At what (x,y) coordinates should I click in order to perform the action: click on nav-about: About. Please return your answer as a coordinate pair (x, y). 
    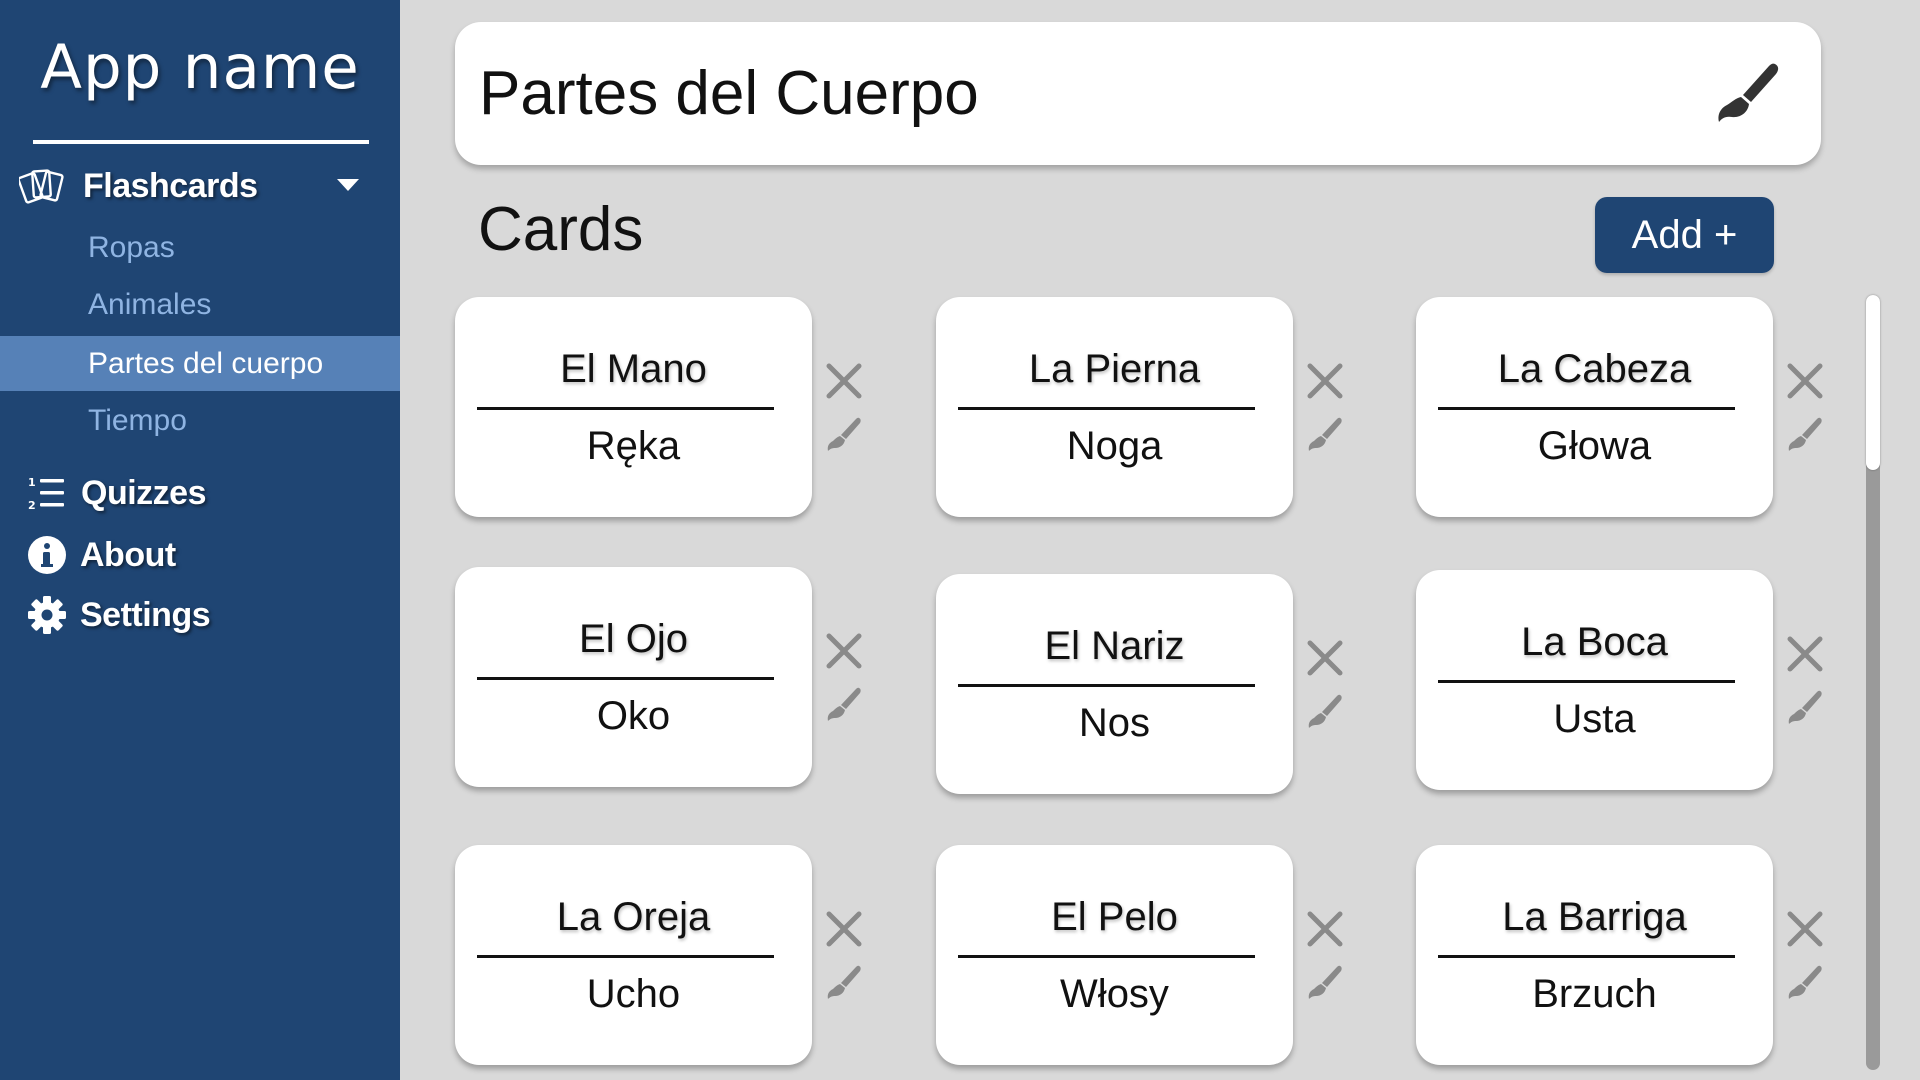
    Looking at the image, I should click on (200, 555).